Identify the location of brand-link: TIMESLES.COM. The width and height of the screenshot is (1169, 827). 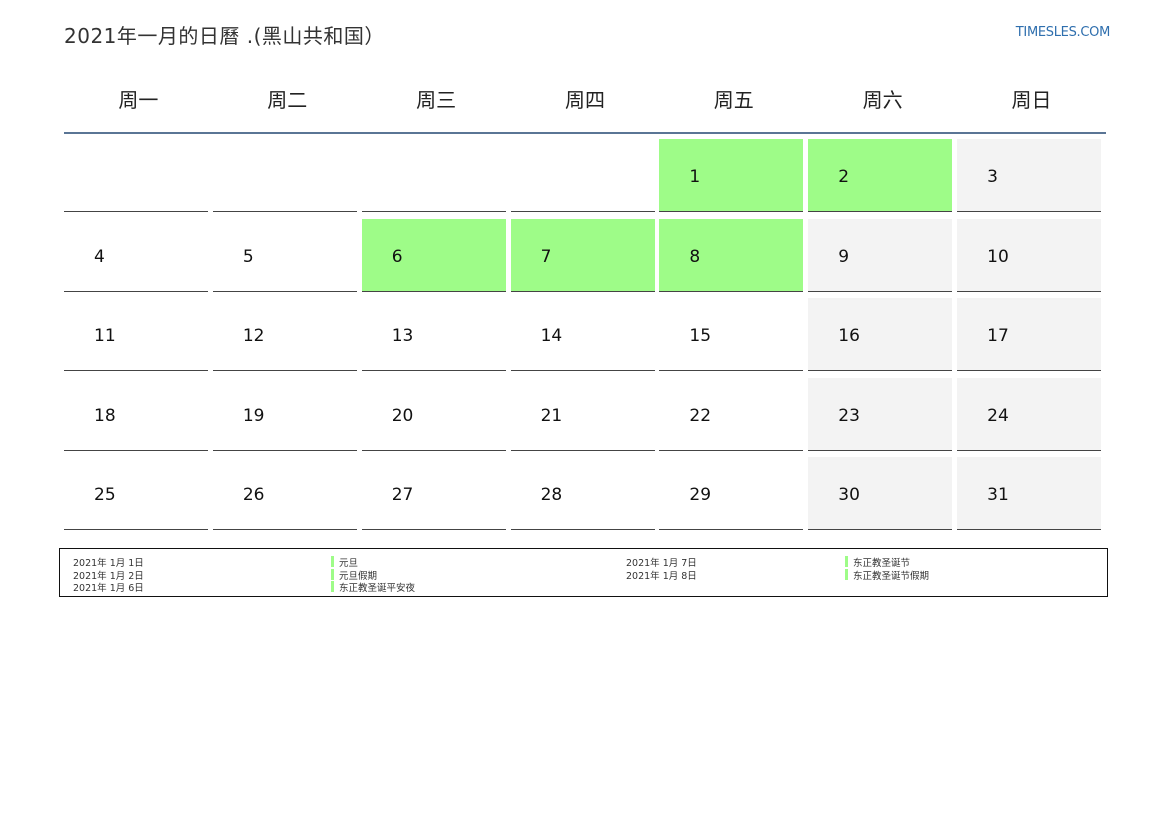
(1063, 32).